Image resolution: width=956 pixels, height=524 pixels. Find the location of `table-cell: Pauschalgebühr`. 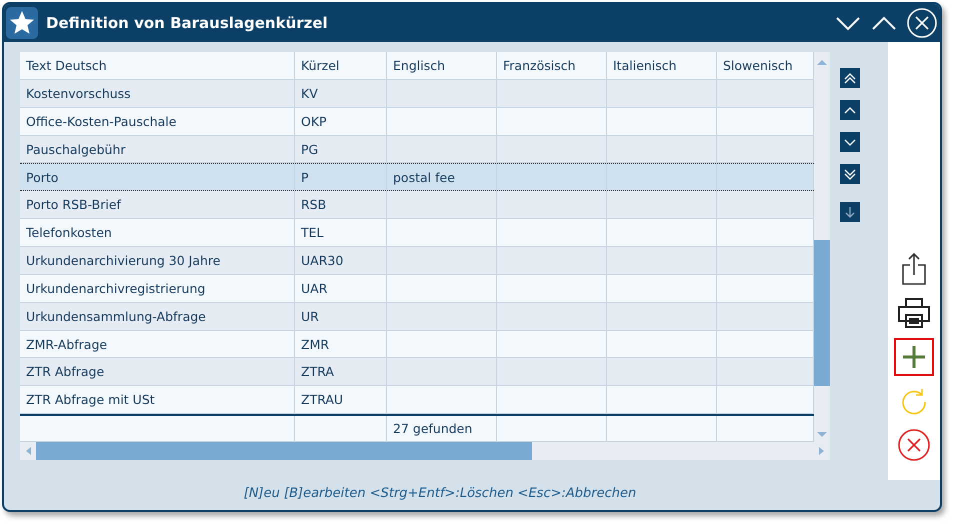

table-cell: Pauschalgebühr is located at coordinates (76, 149).